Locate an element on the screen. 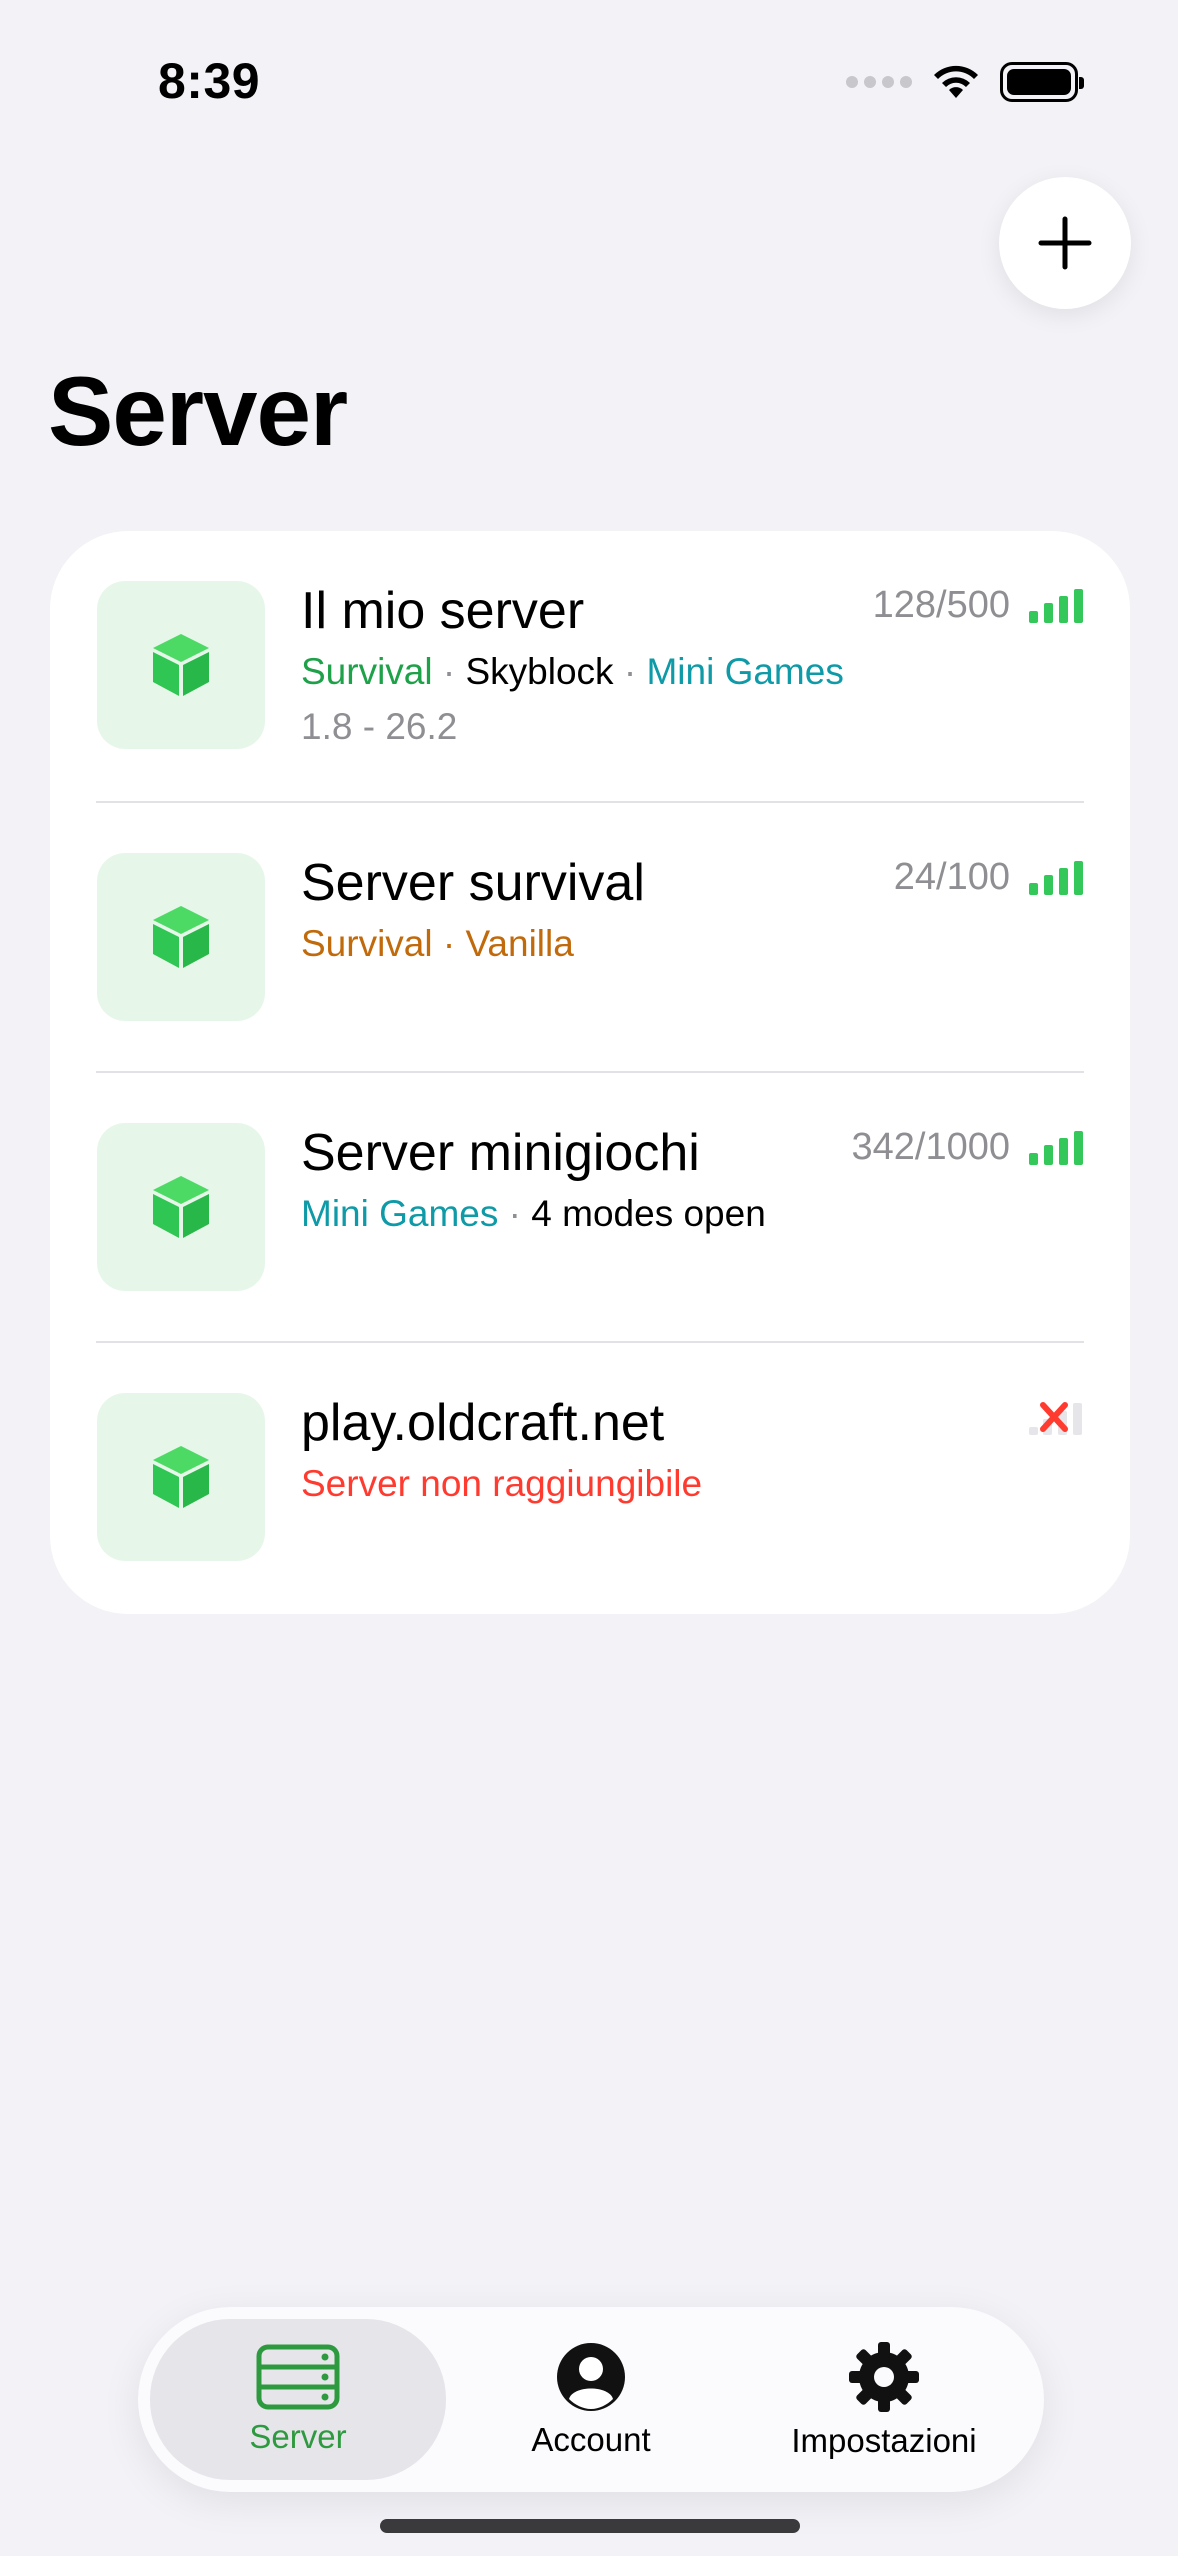 The image size is (1178, 2556). plus-icon is located at coordinates (1065, 243).